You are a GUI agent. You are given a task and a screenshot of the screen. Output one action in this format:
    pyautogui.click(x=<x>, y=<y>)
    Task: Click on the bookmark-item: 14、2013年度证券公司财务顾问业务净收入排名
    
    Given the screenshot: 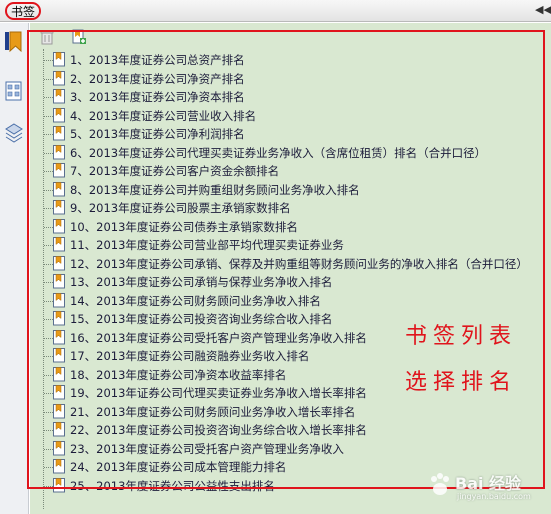 What is the action you would take?
    pyautogui.click(x=290, y=301)
    